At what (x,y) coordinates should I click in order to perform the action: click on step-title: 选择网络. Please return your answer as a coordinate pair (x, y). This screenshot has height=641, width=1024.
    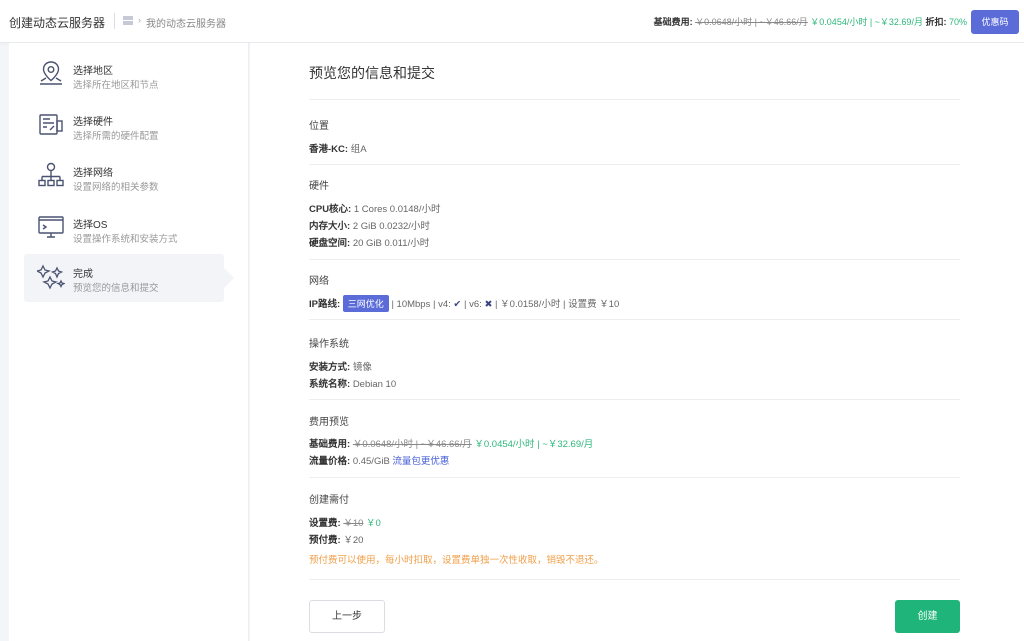
    Looking at the image, I should click on (93, 173).